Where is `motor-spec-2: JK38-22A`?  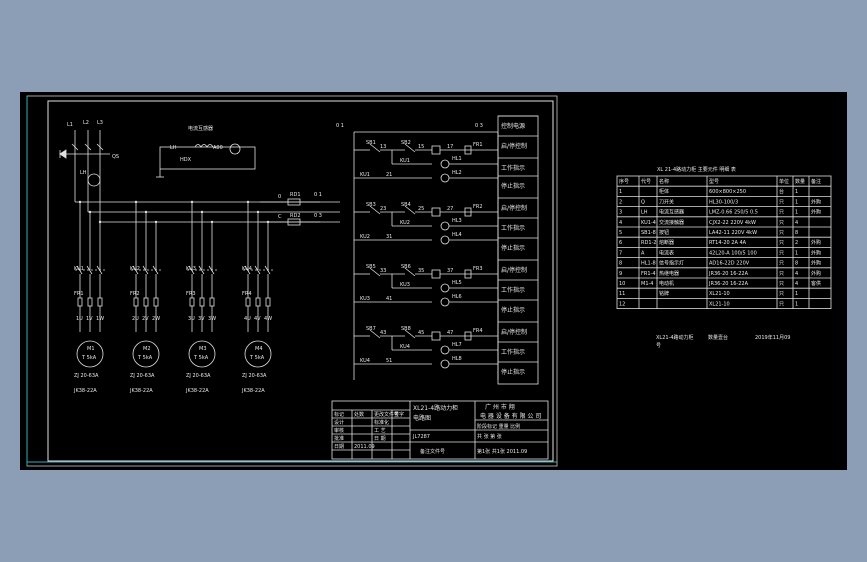
motor-spec-2: JK38-22A is located at coordinates (253, 391).